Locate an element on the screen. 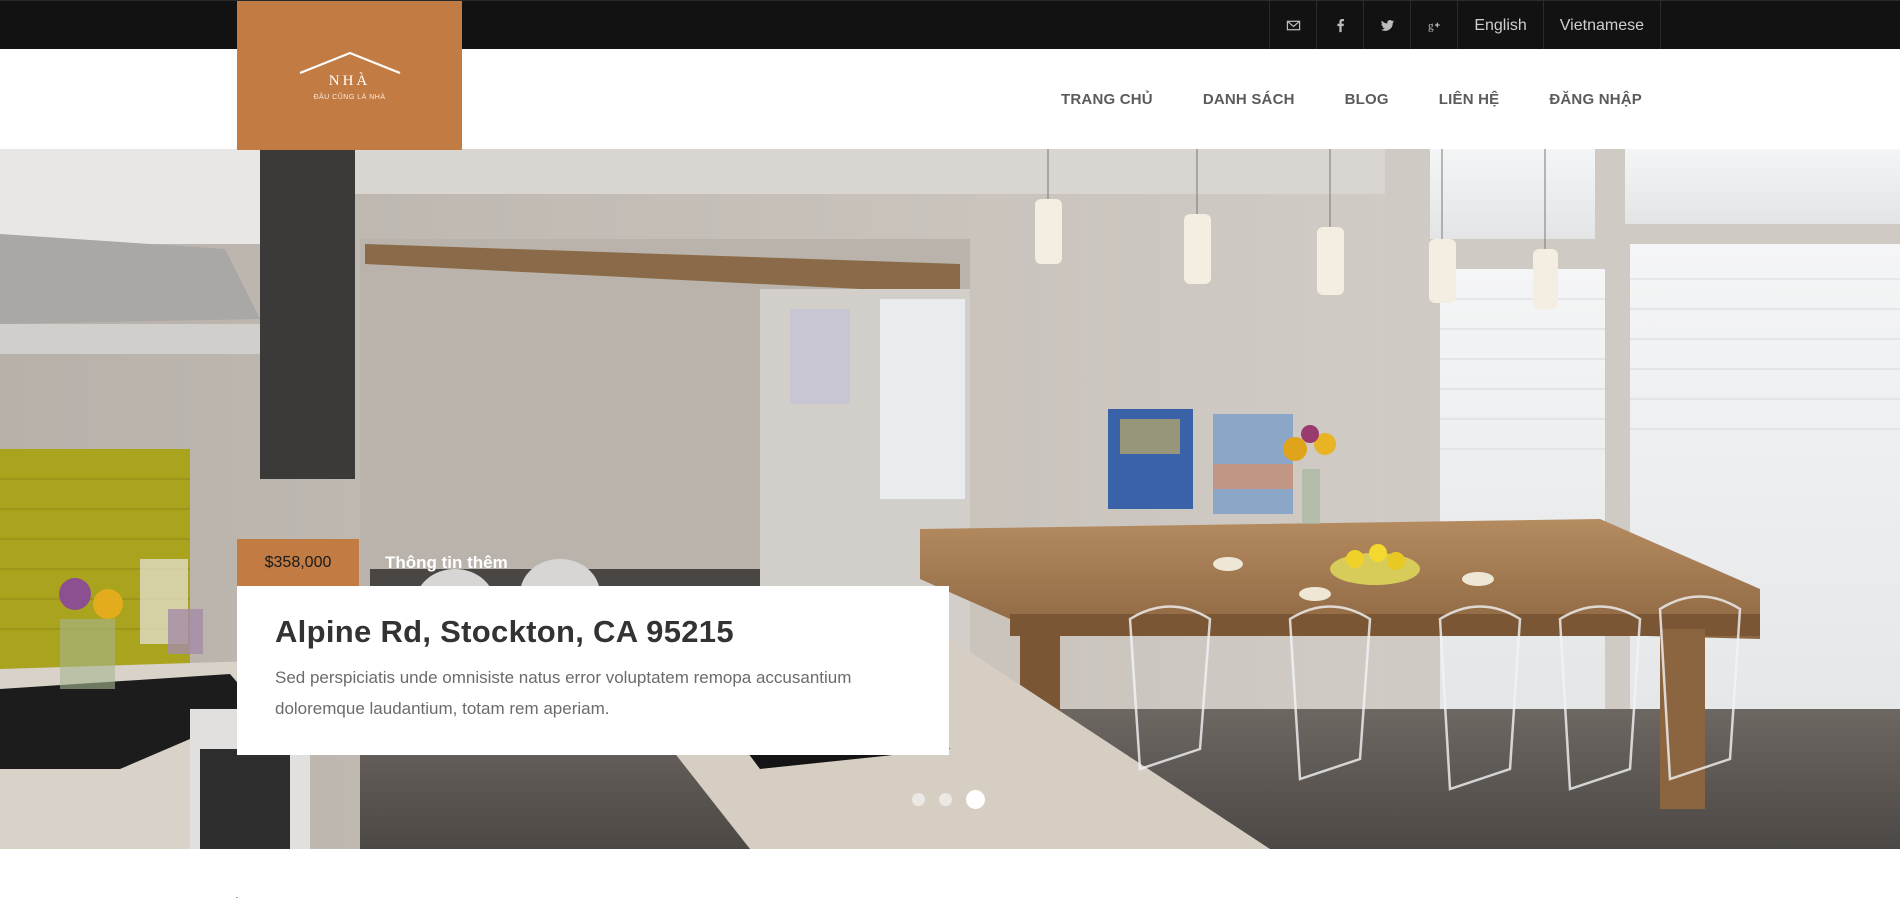 Image resolution: width=1900 pixels, height=912 pixels. slider-dot-3-active is located at coordinates (975, 799).